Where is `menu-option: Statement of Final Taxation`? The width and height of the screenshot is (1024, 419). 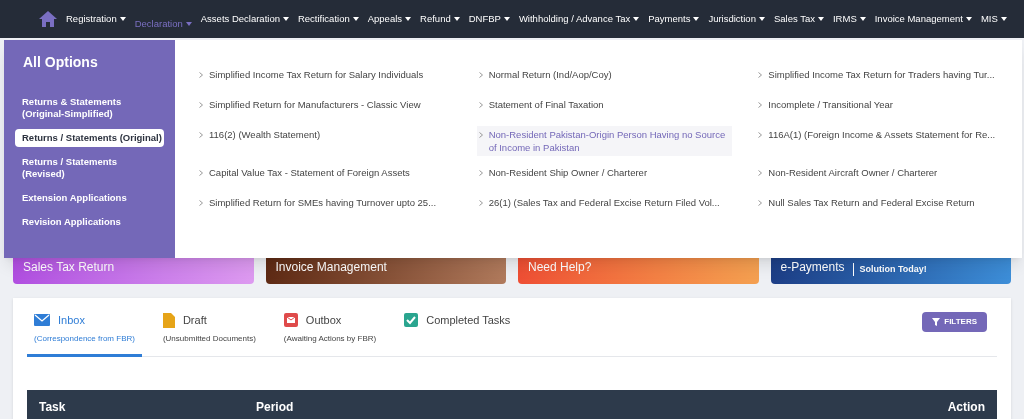 menu-option: Statement of Final Taxation is located at coordinates (604, 107).